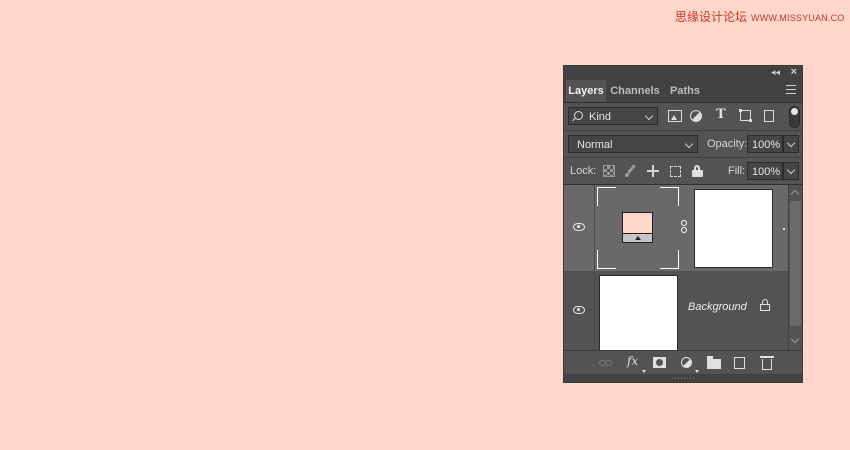 The width and height of the screenshot is (850, 450). Describe the element at coordinates (765, 305) in the screenshot. I see `lock-icon` at that location.